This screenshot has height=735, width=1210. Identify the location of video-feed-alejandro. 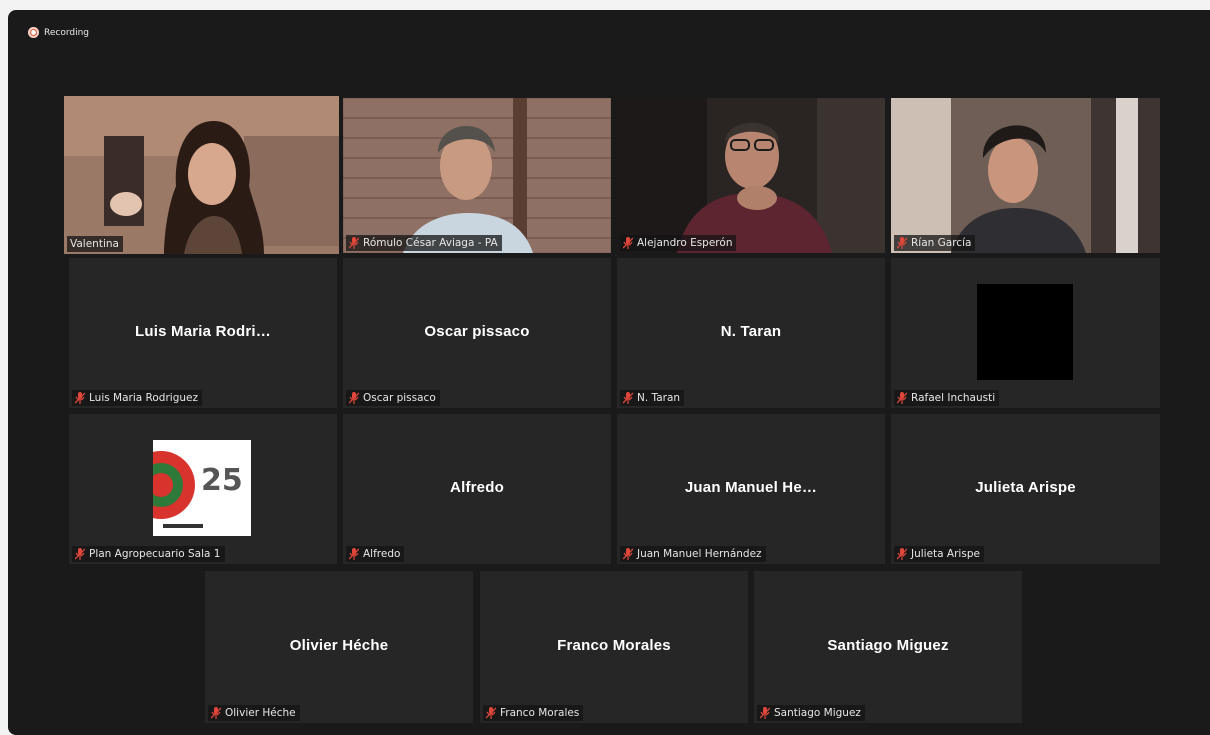
(751, 175).